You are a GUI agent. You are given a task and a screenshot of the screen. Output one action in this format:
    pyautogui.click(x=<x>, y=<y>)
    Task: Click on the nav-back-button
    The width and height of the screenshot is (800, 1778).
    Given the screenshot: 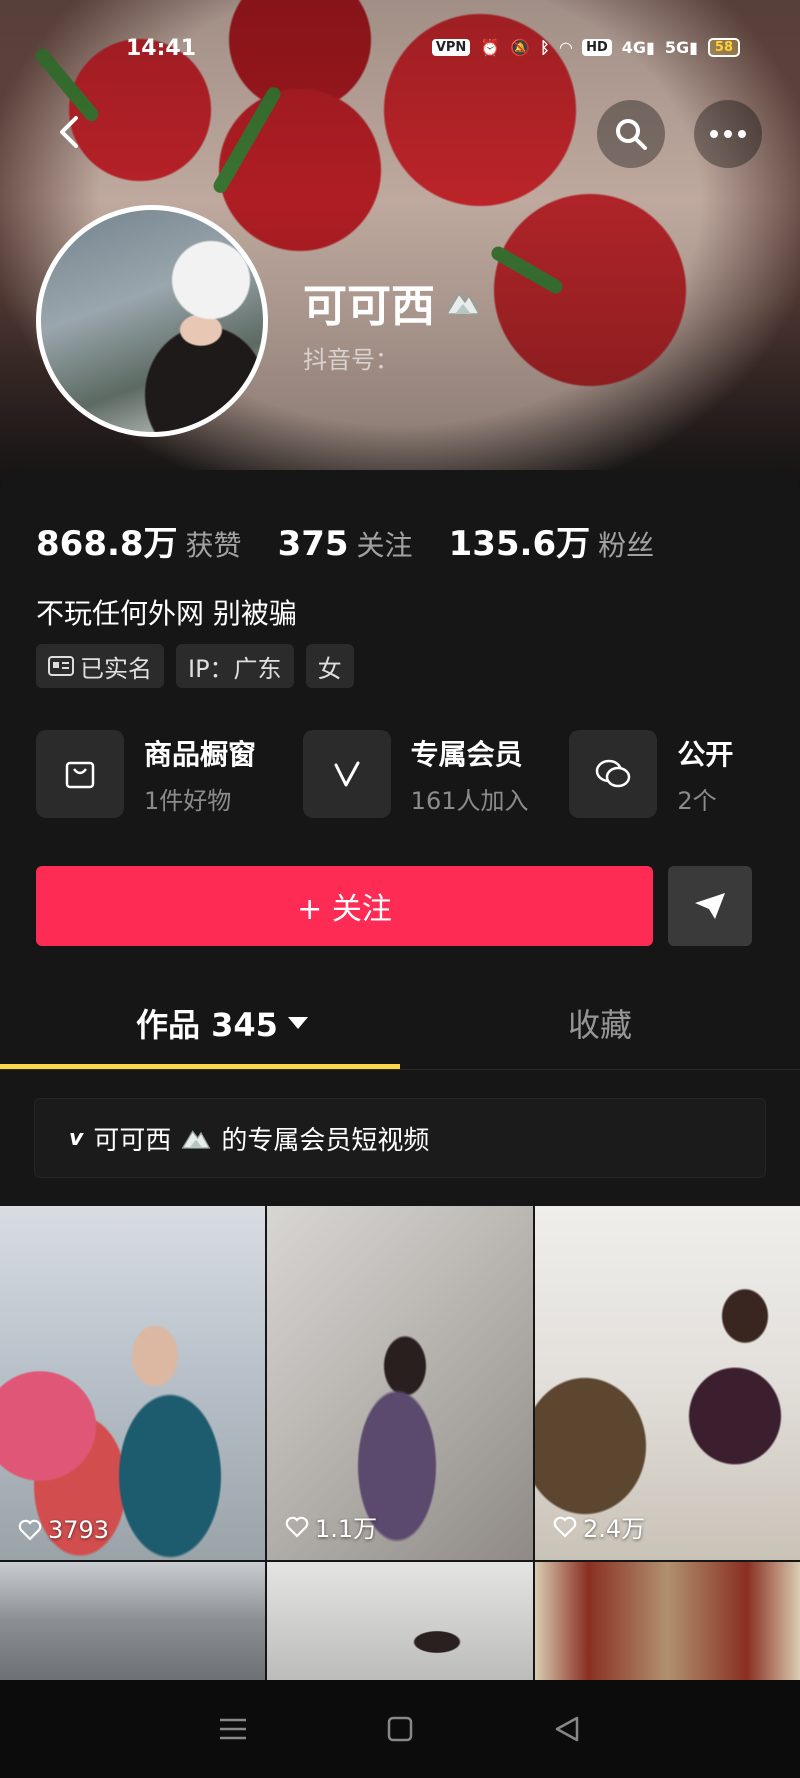 What is the action you would take?
    pyautogui.click(x=567, y=1729)
    